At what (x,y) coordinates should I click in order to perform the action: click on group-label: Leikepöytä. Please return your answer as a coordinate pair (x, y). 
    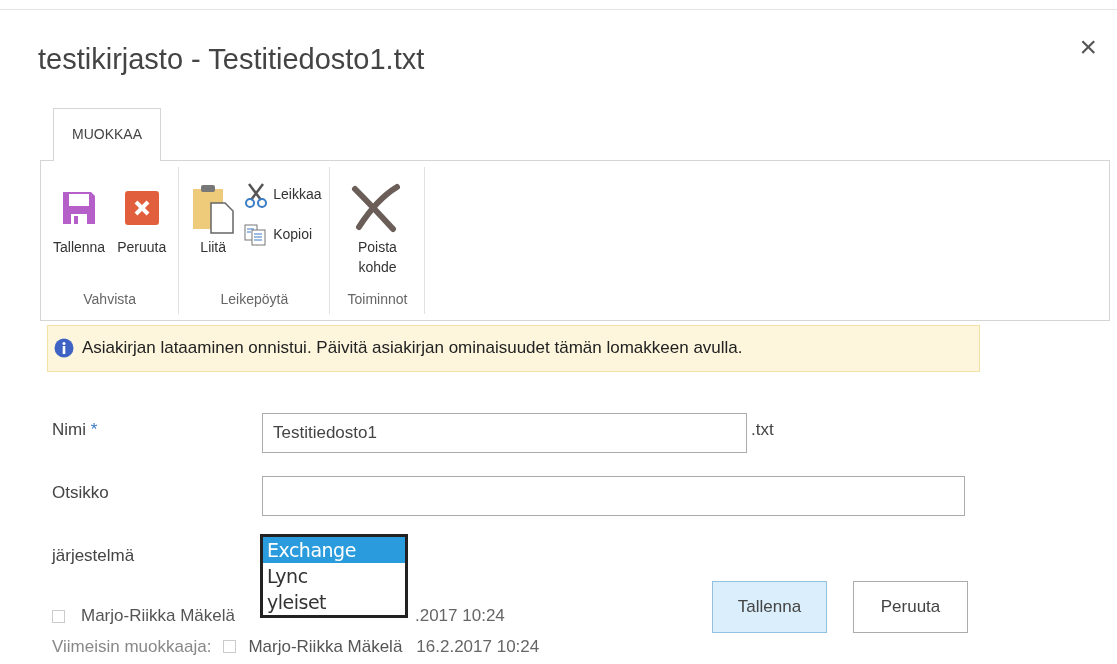
    Looking at the image, I should click on (254, 299).